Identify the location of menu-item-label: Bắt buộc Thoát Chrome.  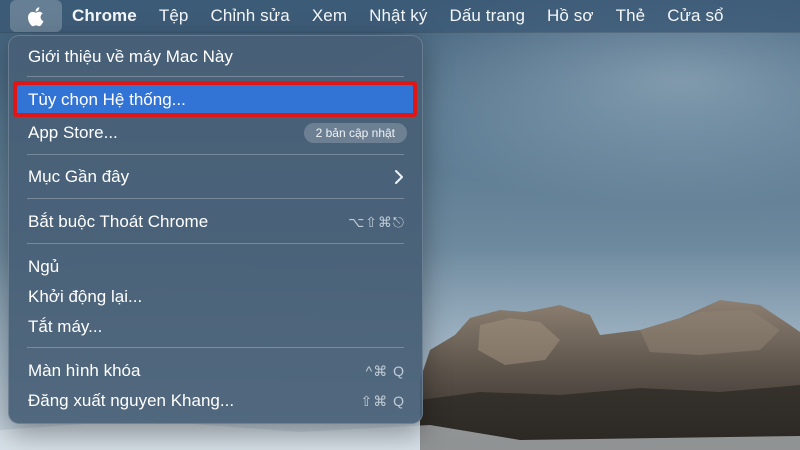
(118, 221).